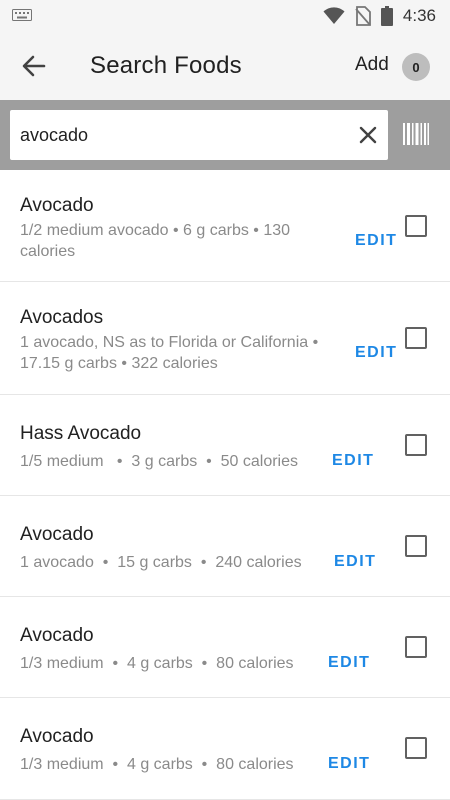 The image size is (450, 800). What do you see at coordinates (372, 65) in the screenshot?
I see `add-button: Add` at bounding box center [372, 65].